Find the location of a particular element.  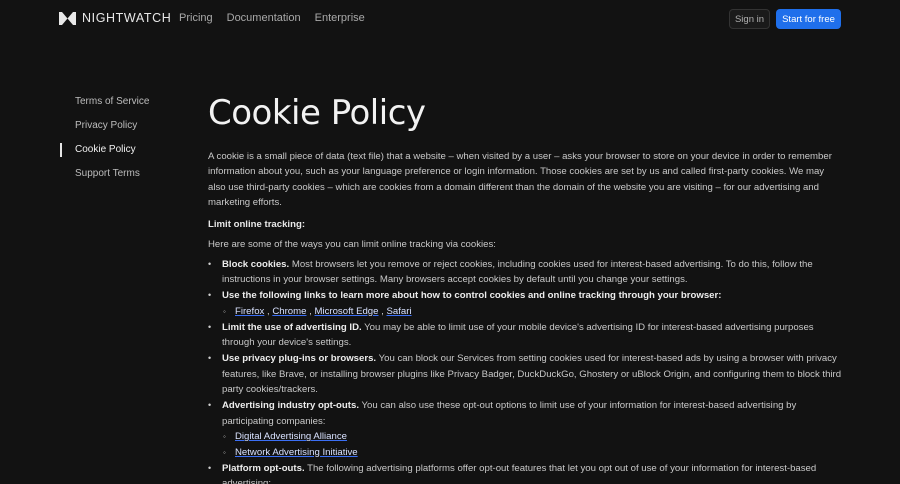

link-firefox: Firefox is located at coordinates (249, 311).